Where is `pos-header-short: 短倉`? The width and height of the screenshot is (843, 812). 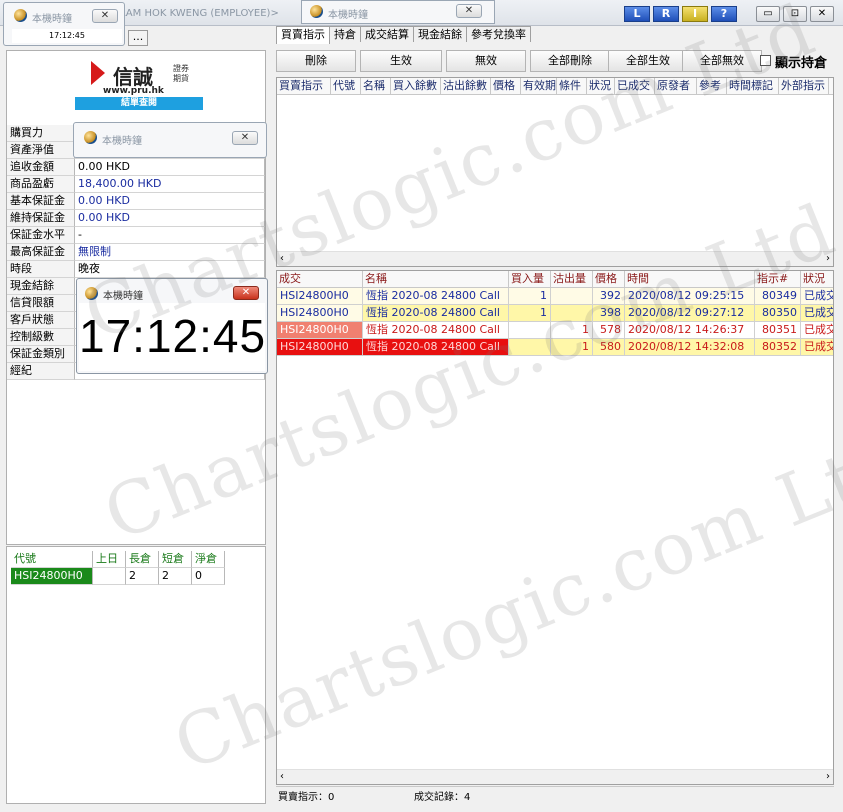 pos-header-short: 短倉 is located at coordinates (175, 559).